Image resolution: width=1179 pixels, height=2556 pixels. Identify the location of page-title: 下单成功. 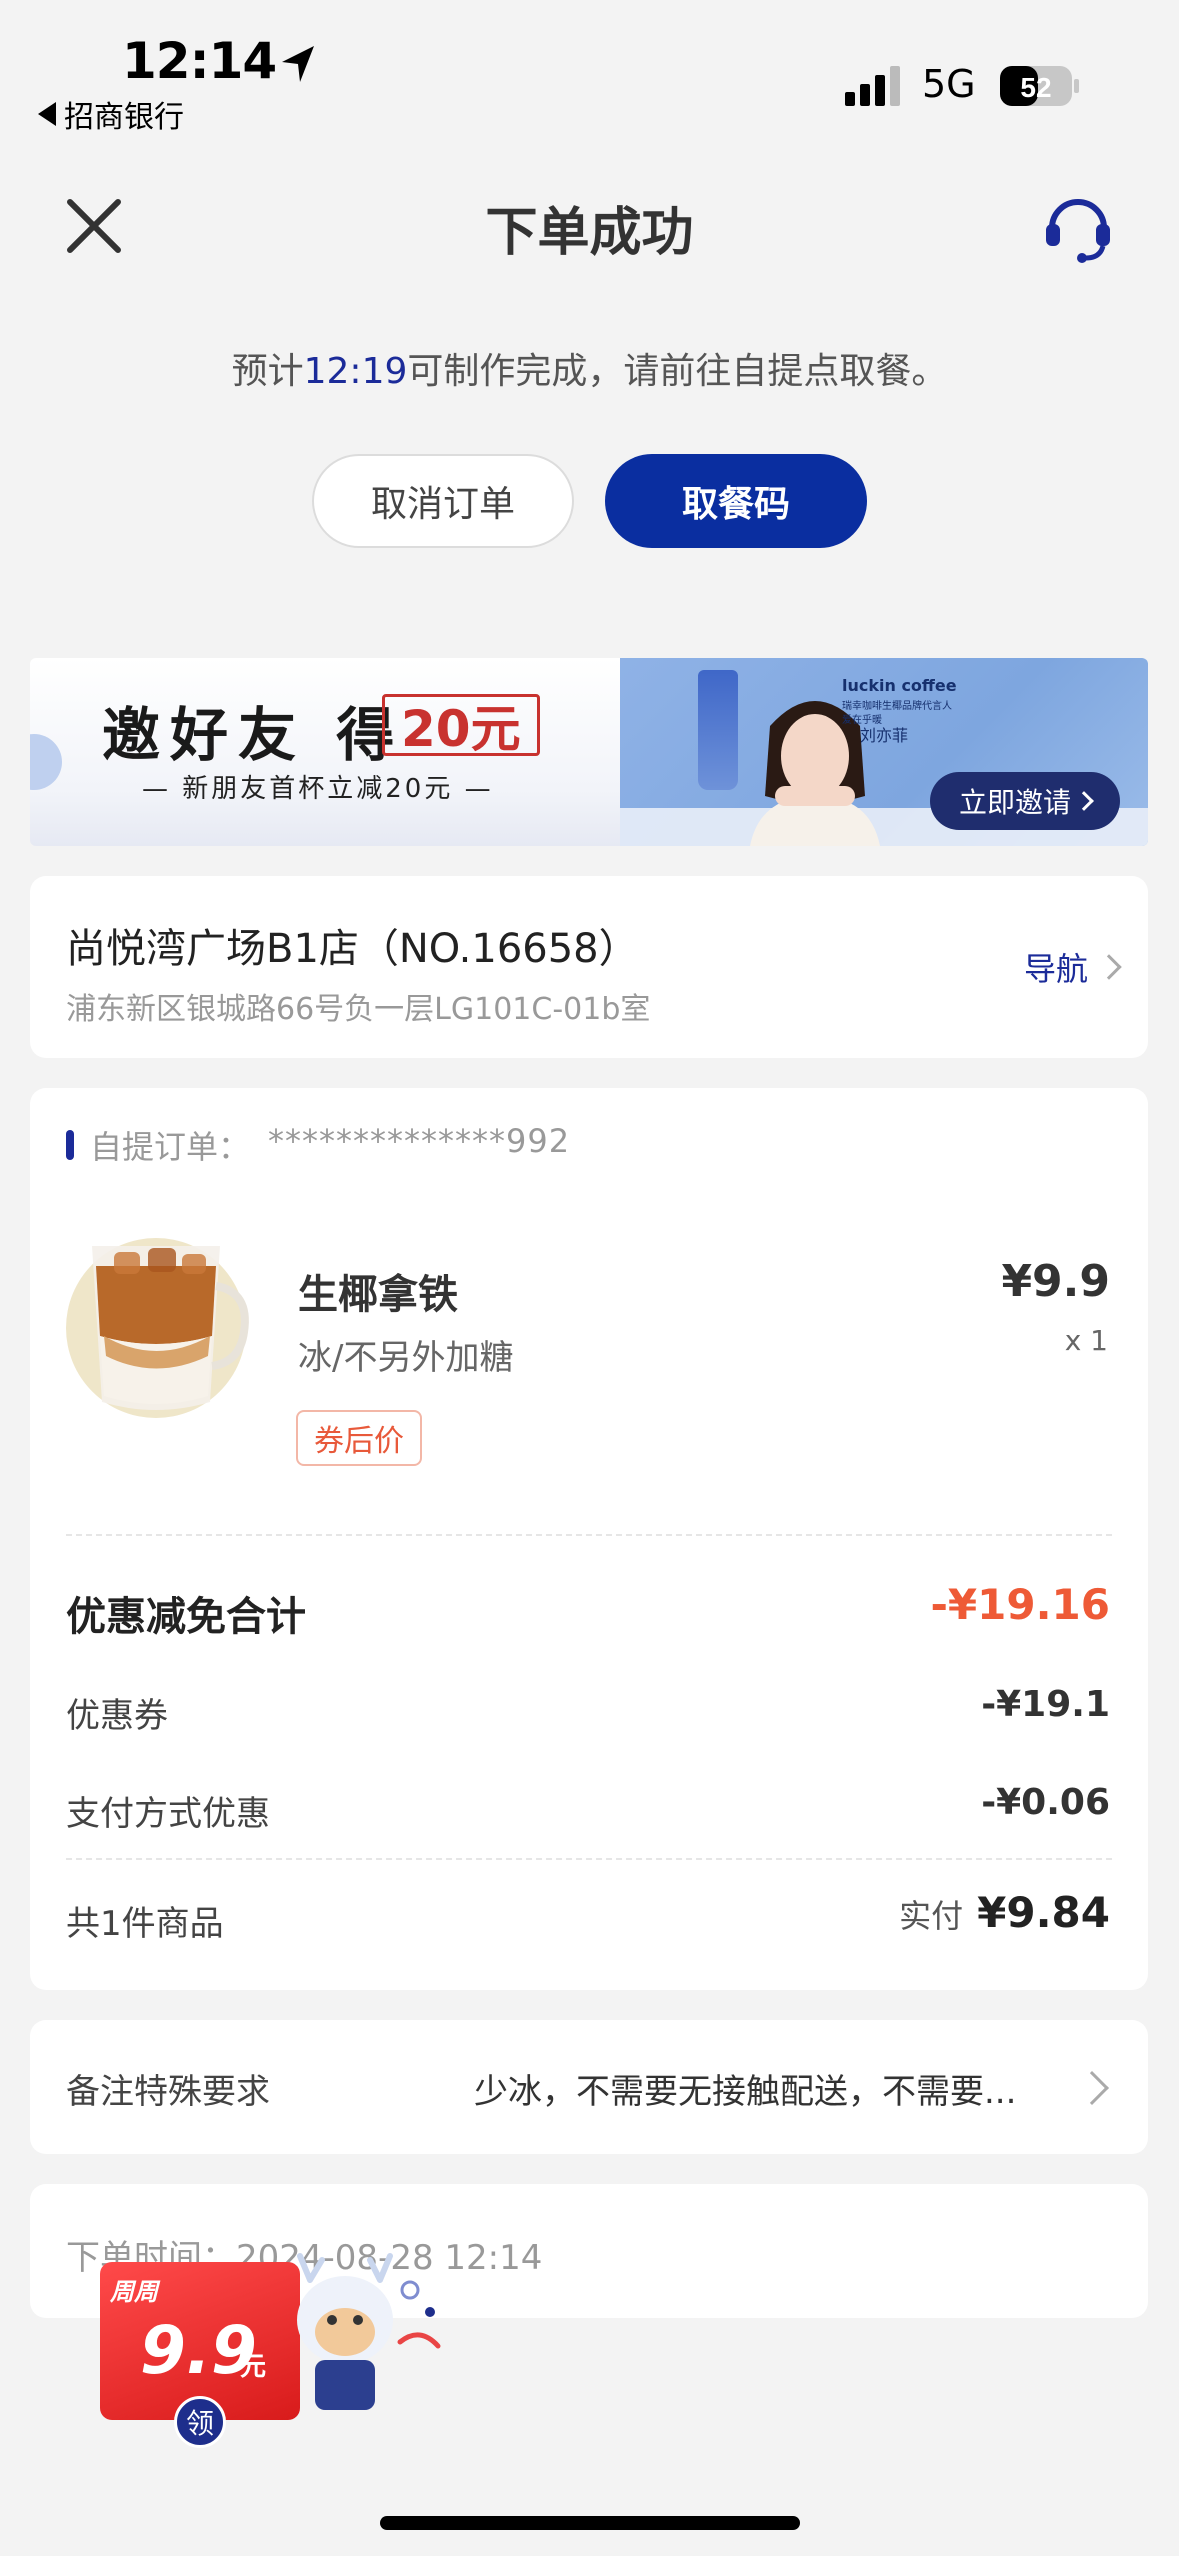
(589, 233).